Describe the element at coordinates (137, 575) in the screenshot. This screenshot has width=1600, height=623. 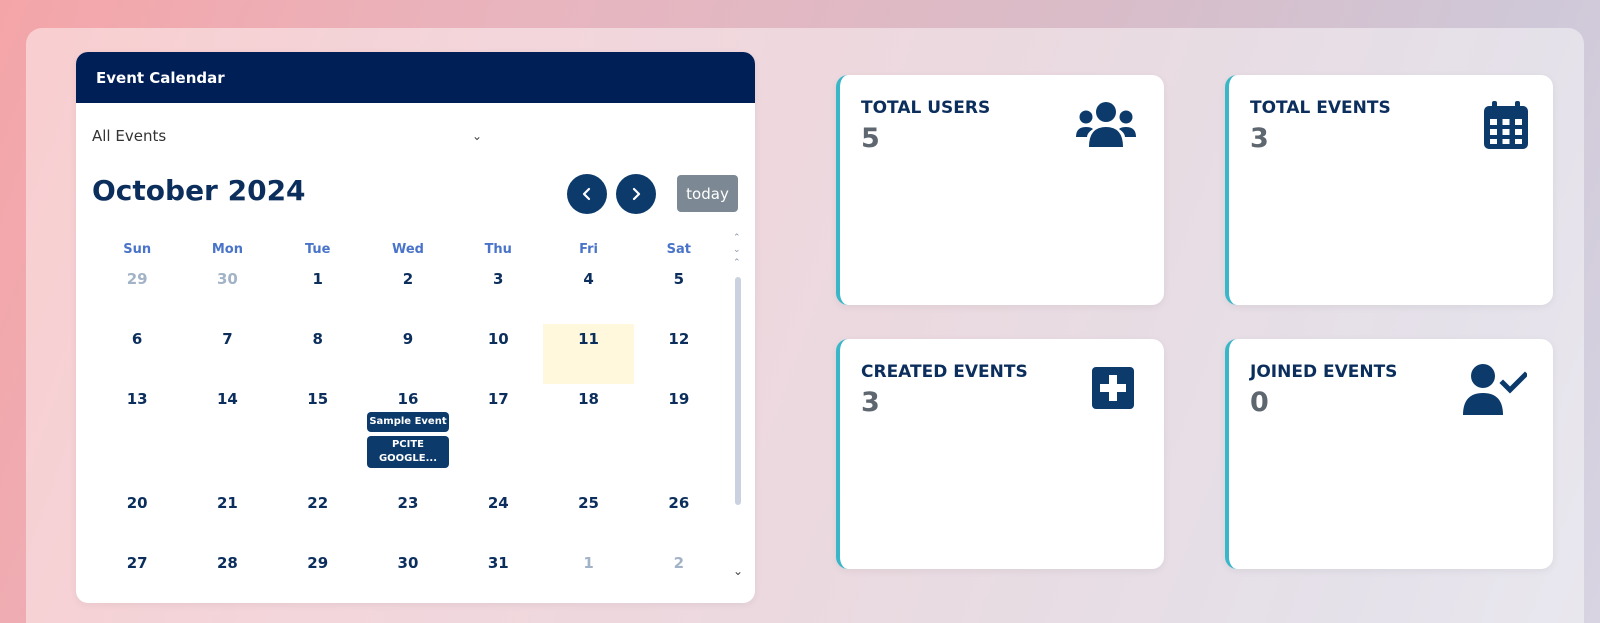
I see `calendar-day: 27` at that location.